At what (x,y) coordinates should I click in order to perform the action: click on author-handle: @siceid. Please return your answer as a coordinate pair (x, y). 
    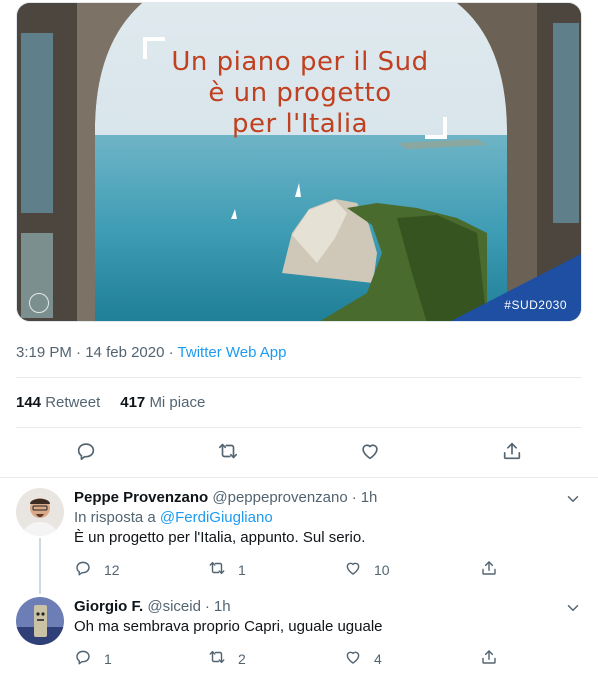
    Looking at the image, I should click on (174, 606).